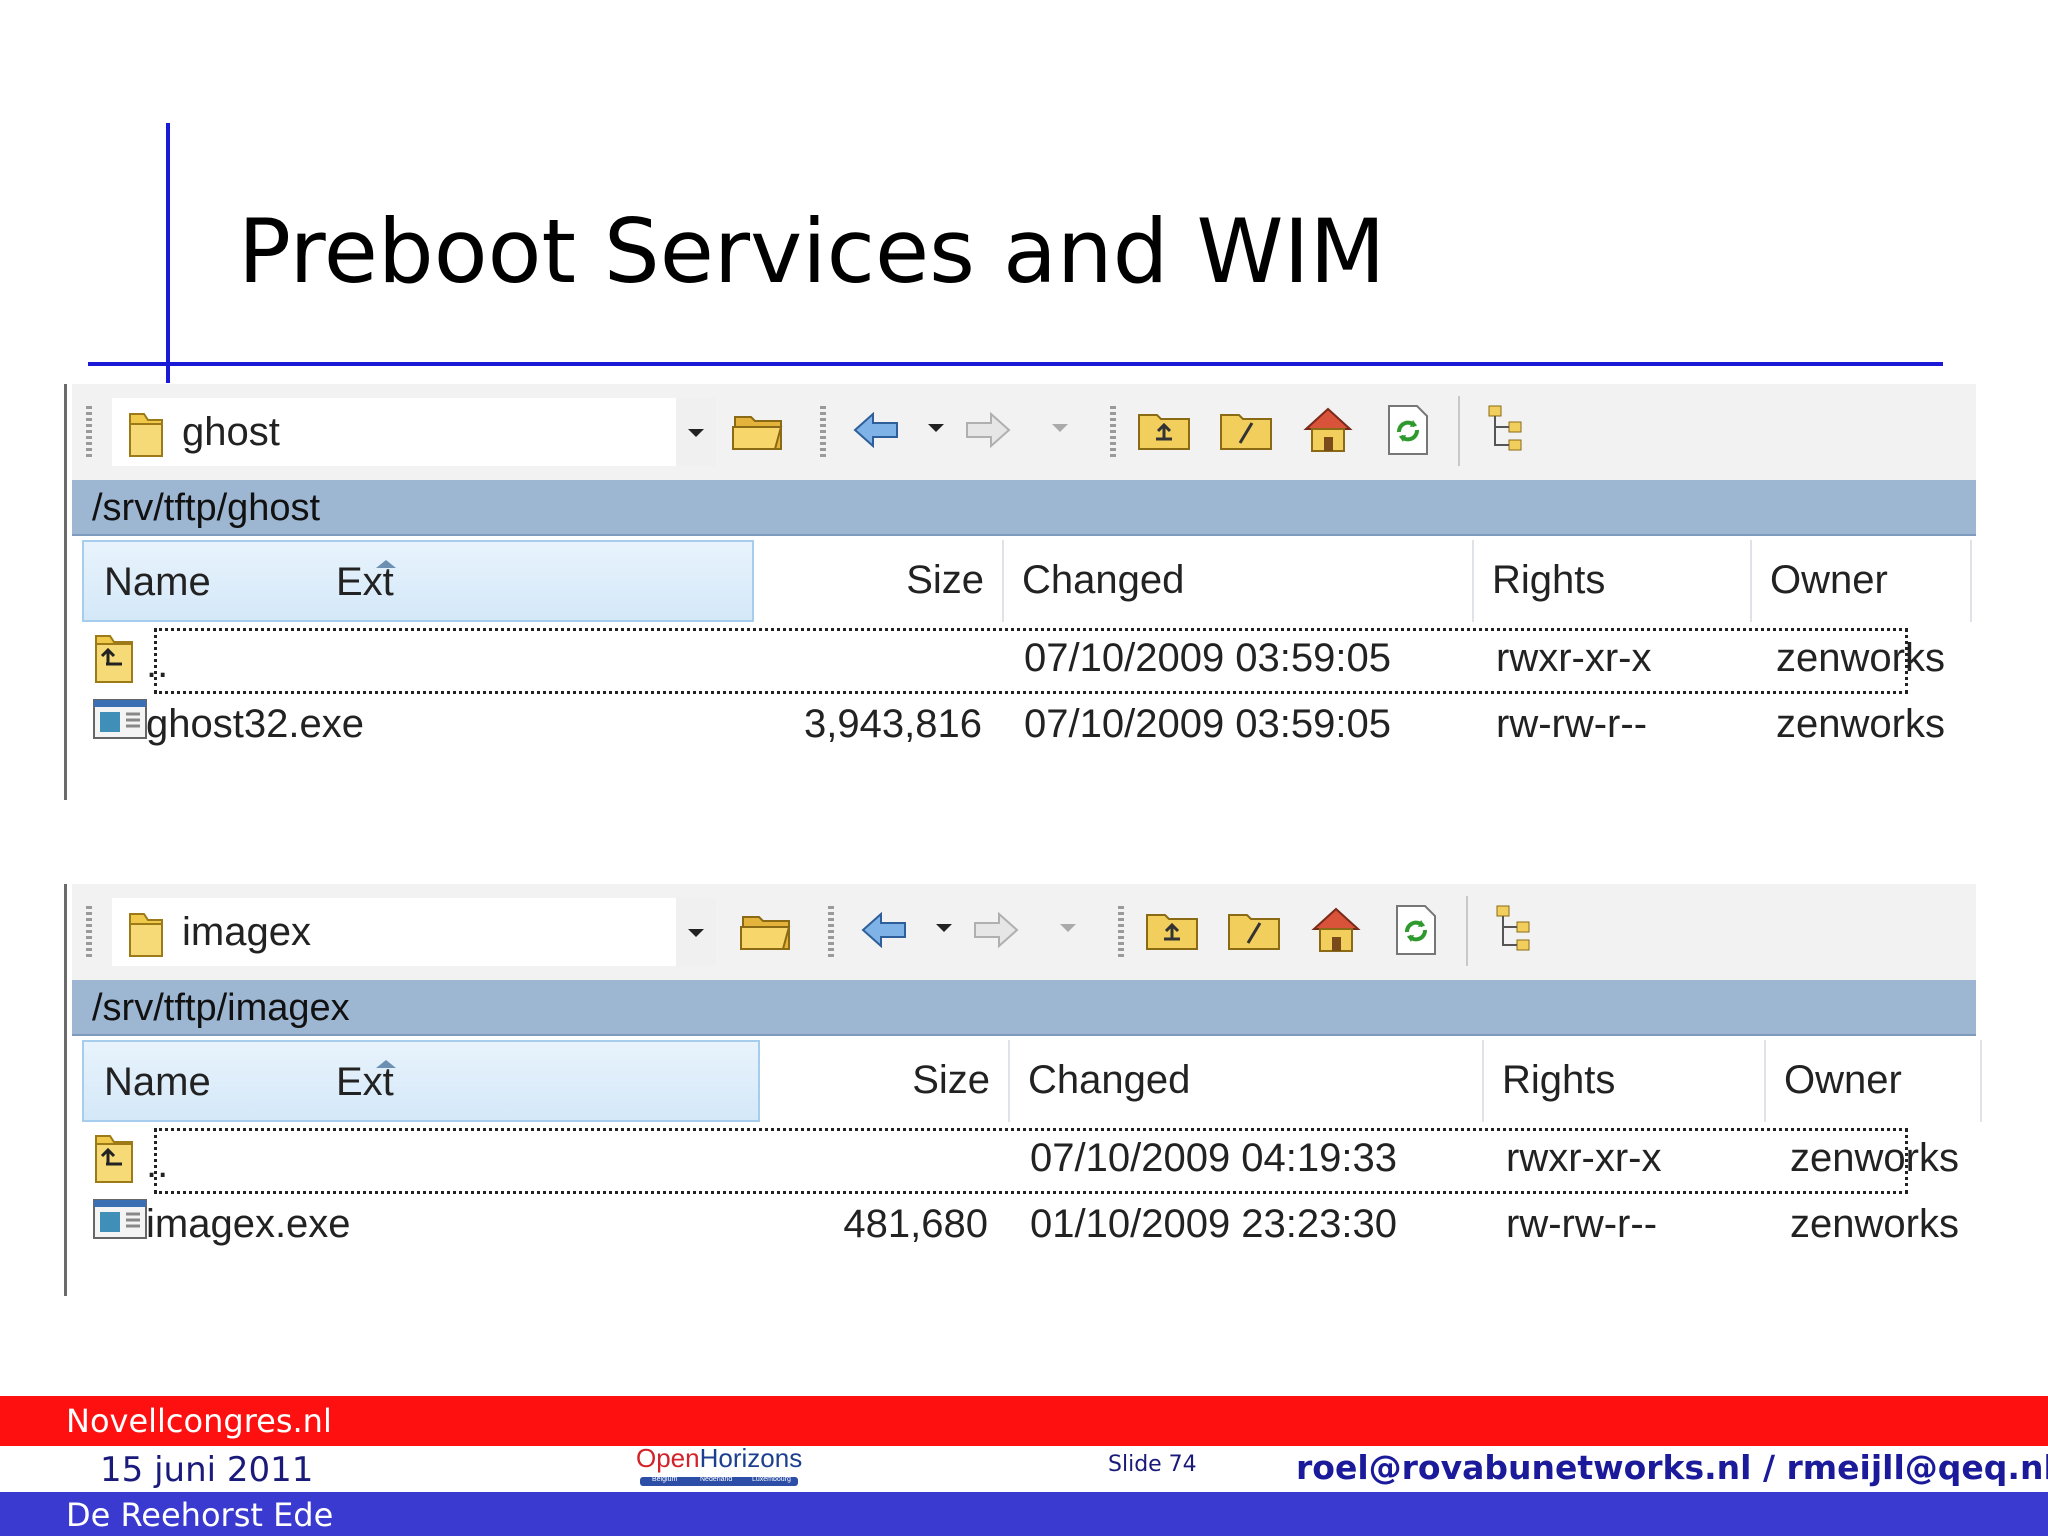  I want to click on file-rights: rw-rw-r--, so click(1582, 1224).